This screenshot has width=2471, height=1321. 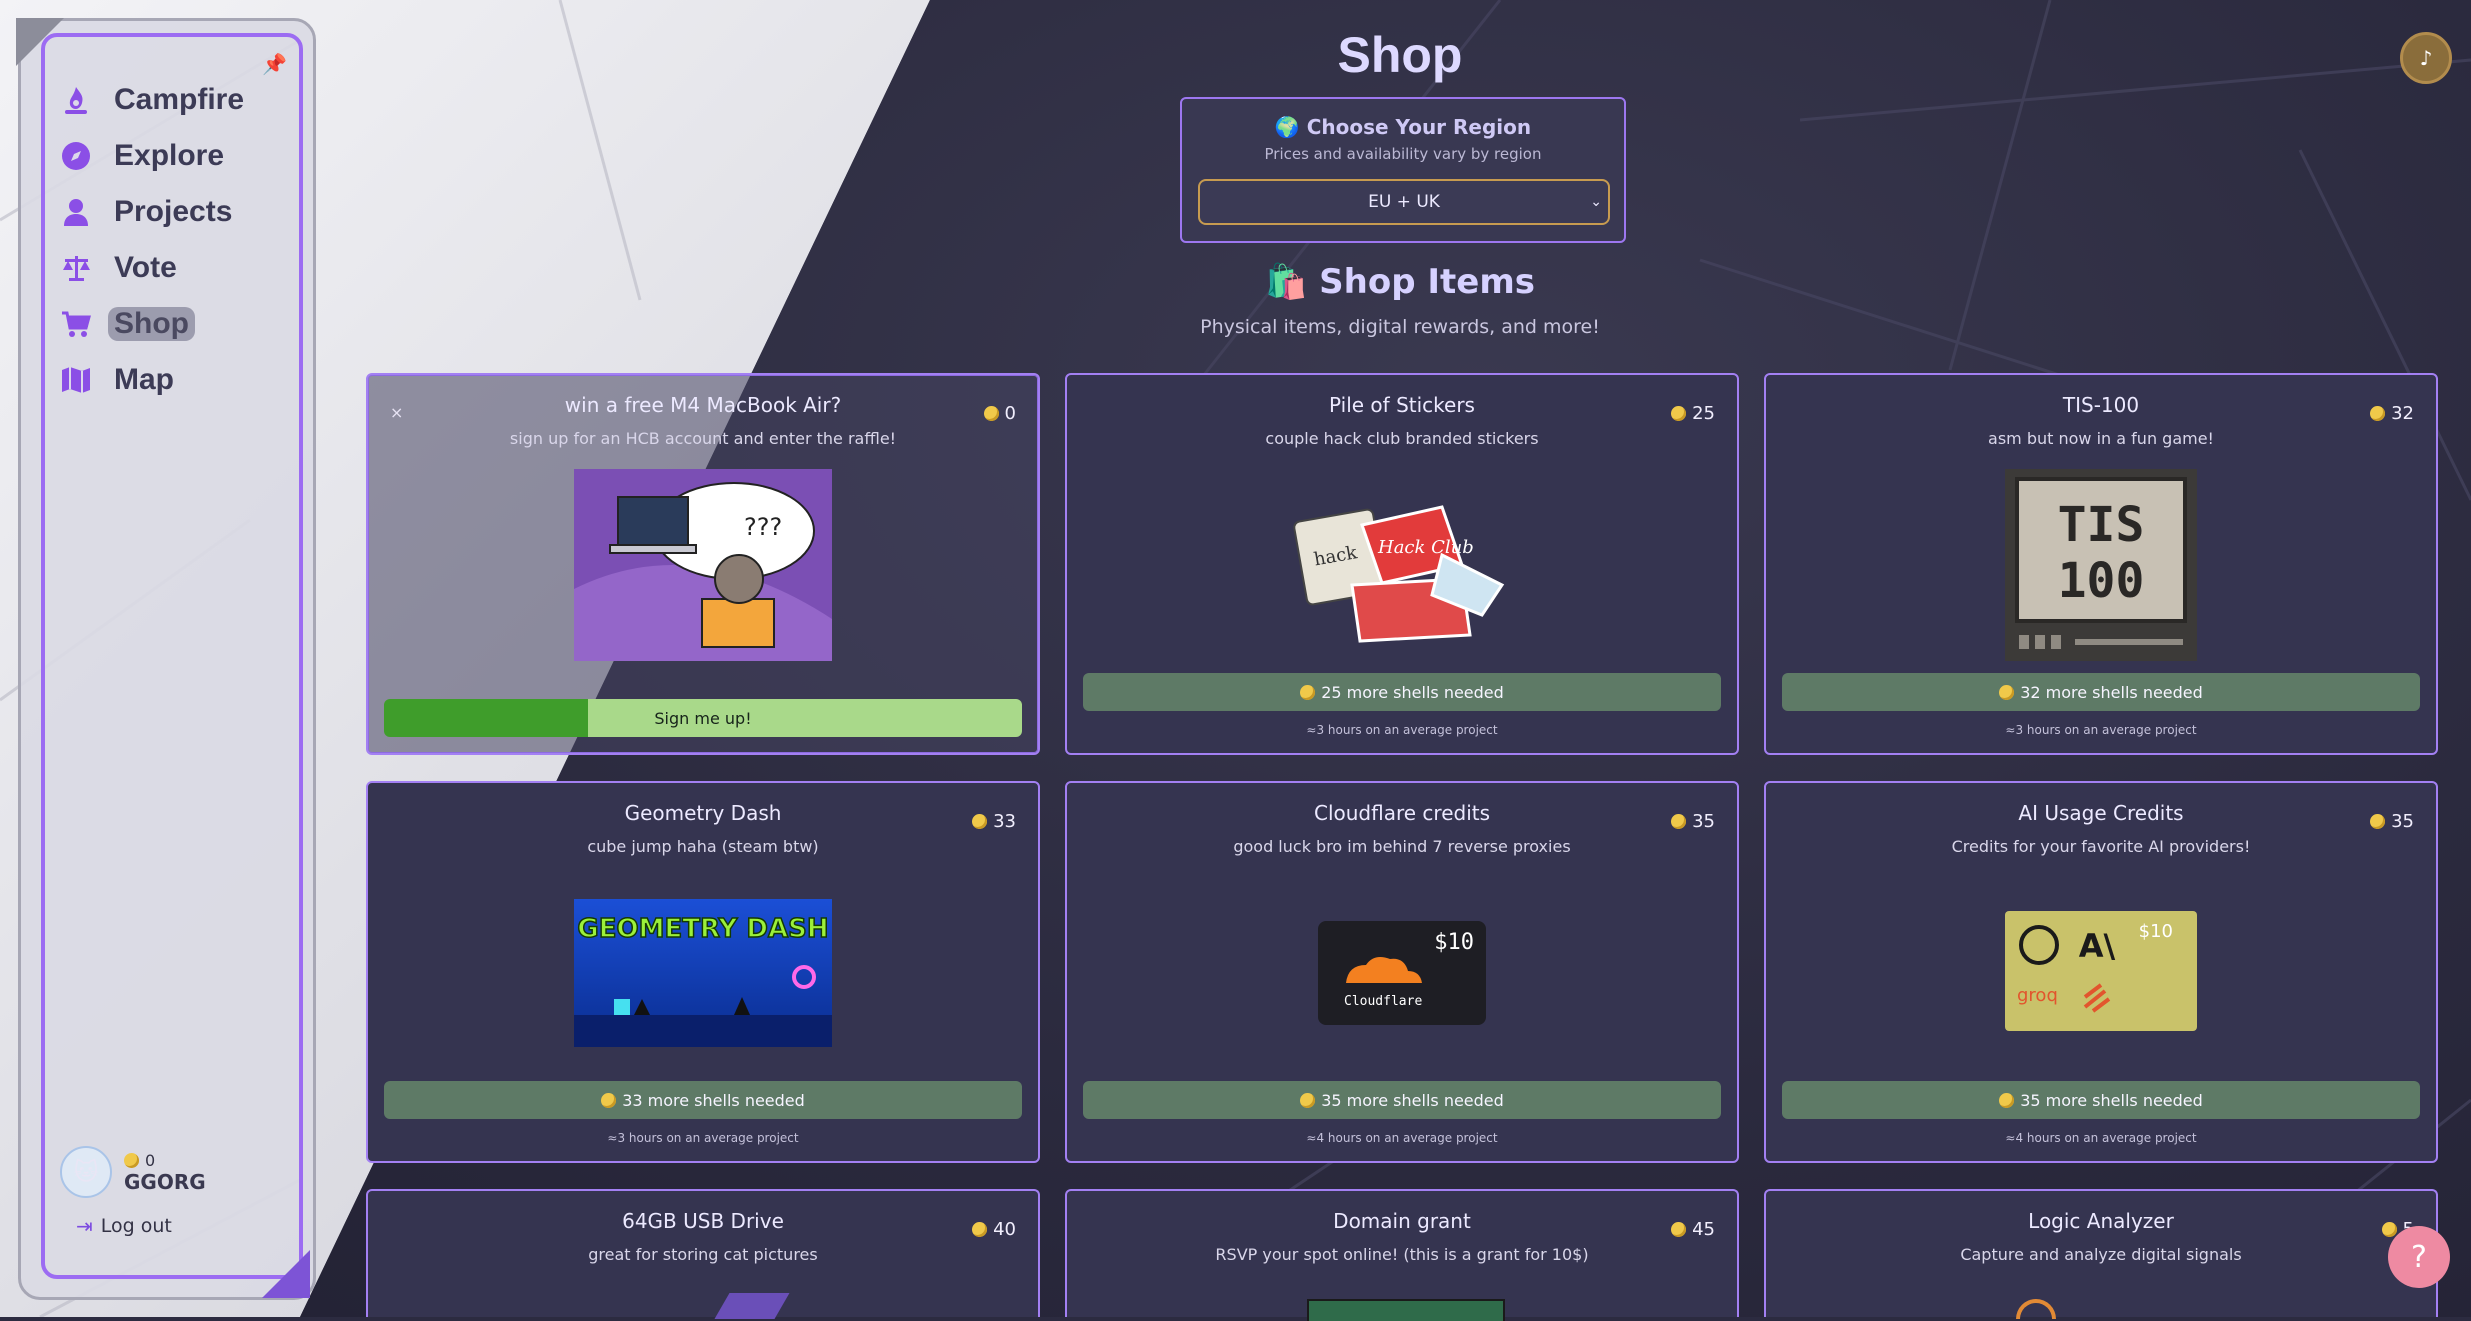 What do you see at coordinates (1596, 202) in the screenshot?
I see `chevron-down-icon: ⌄` at bounding box center [1596, 202].